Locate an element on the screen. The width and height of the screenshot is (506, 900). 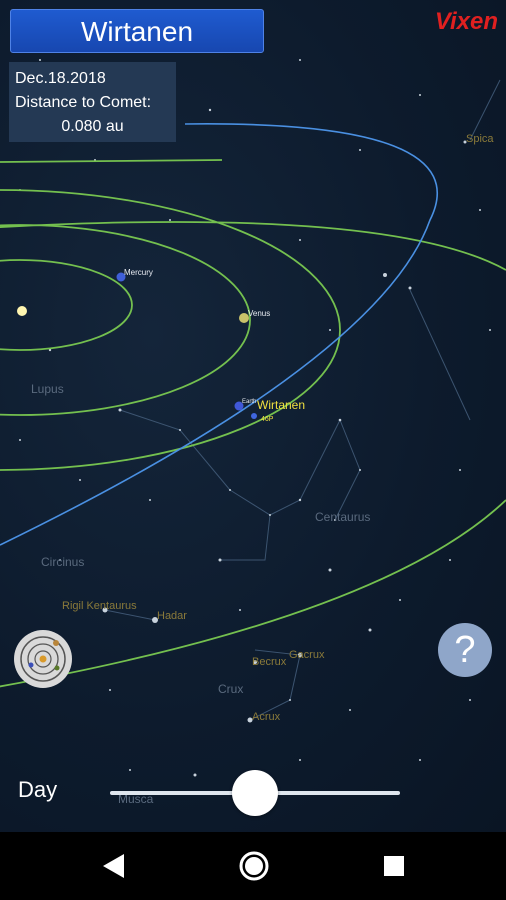
distance-label: Distance to Comet: is located at coordinates (83, 102).